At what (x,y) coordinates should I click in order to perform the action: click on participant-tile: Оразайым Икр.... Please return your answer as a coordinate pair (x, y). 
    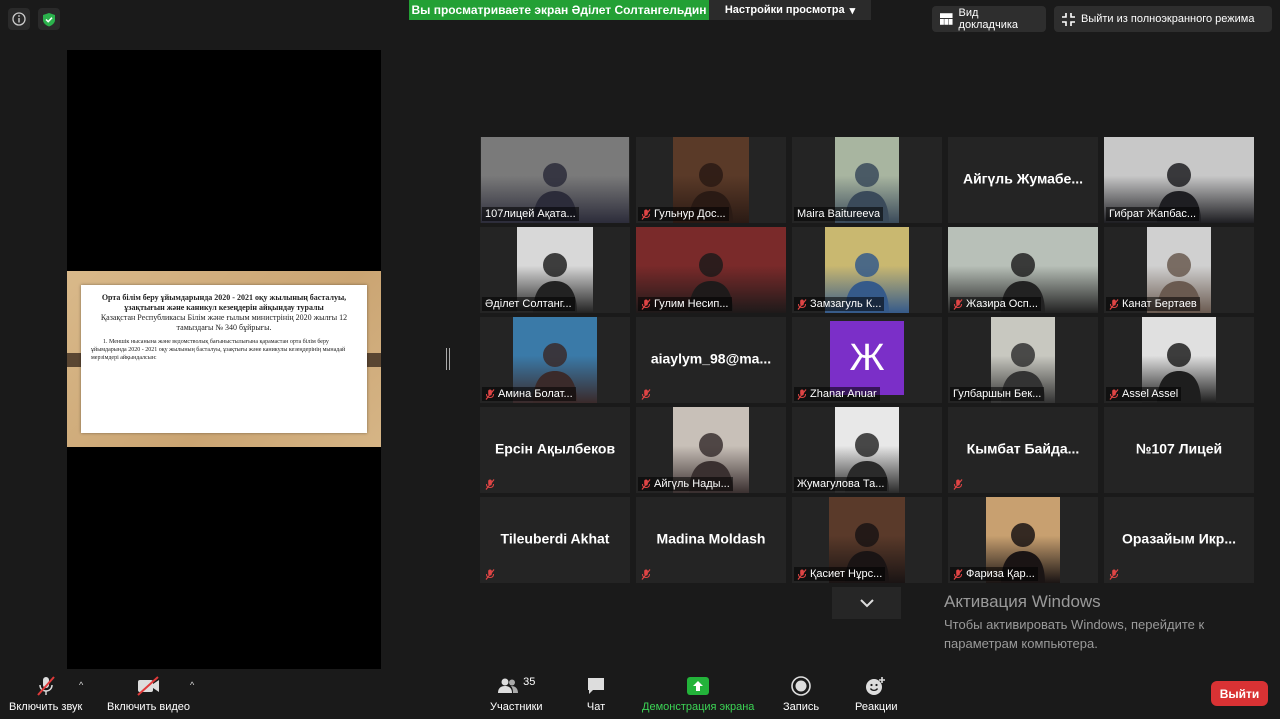
    Looking at the image, I should click on (1179, 540).